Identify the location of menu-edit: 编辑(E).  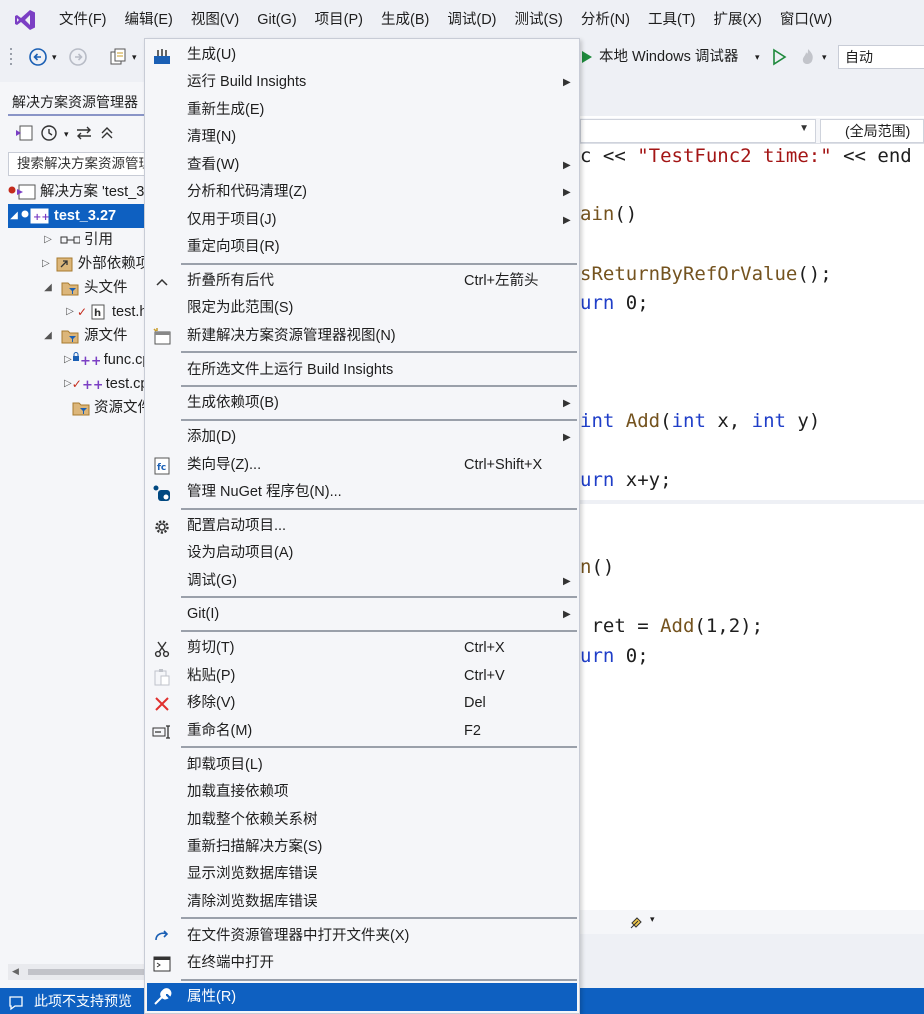
(149, 20).